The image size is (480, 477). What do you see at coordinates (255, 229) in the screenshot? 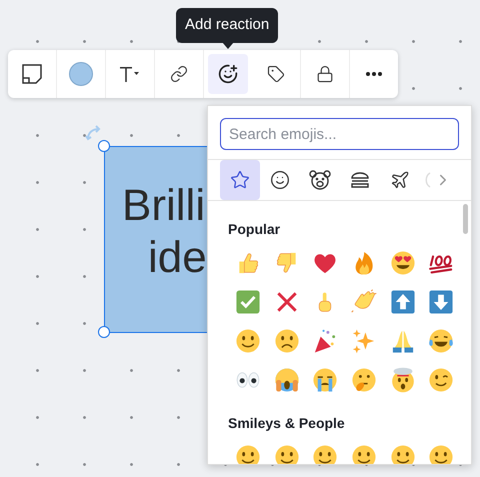
I see `section-title: Popular` at bounding box center [255, 229].